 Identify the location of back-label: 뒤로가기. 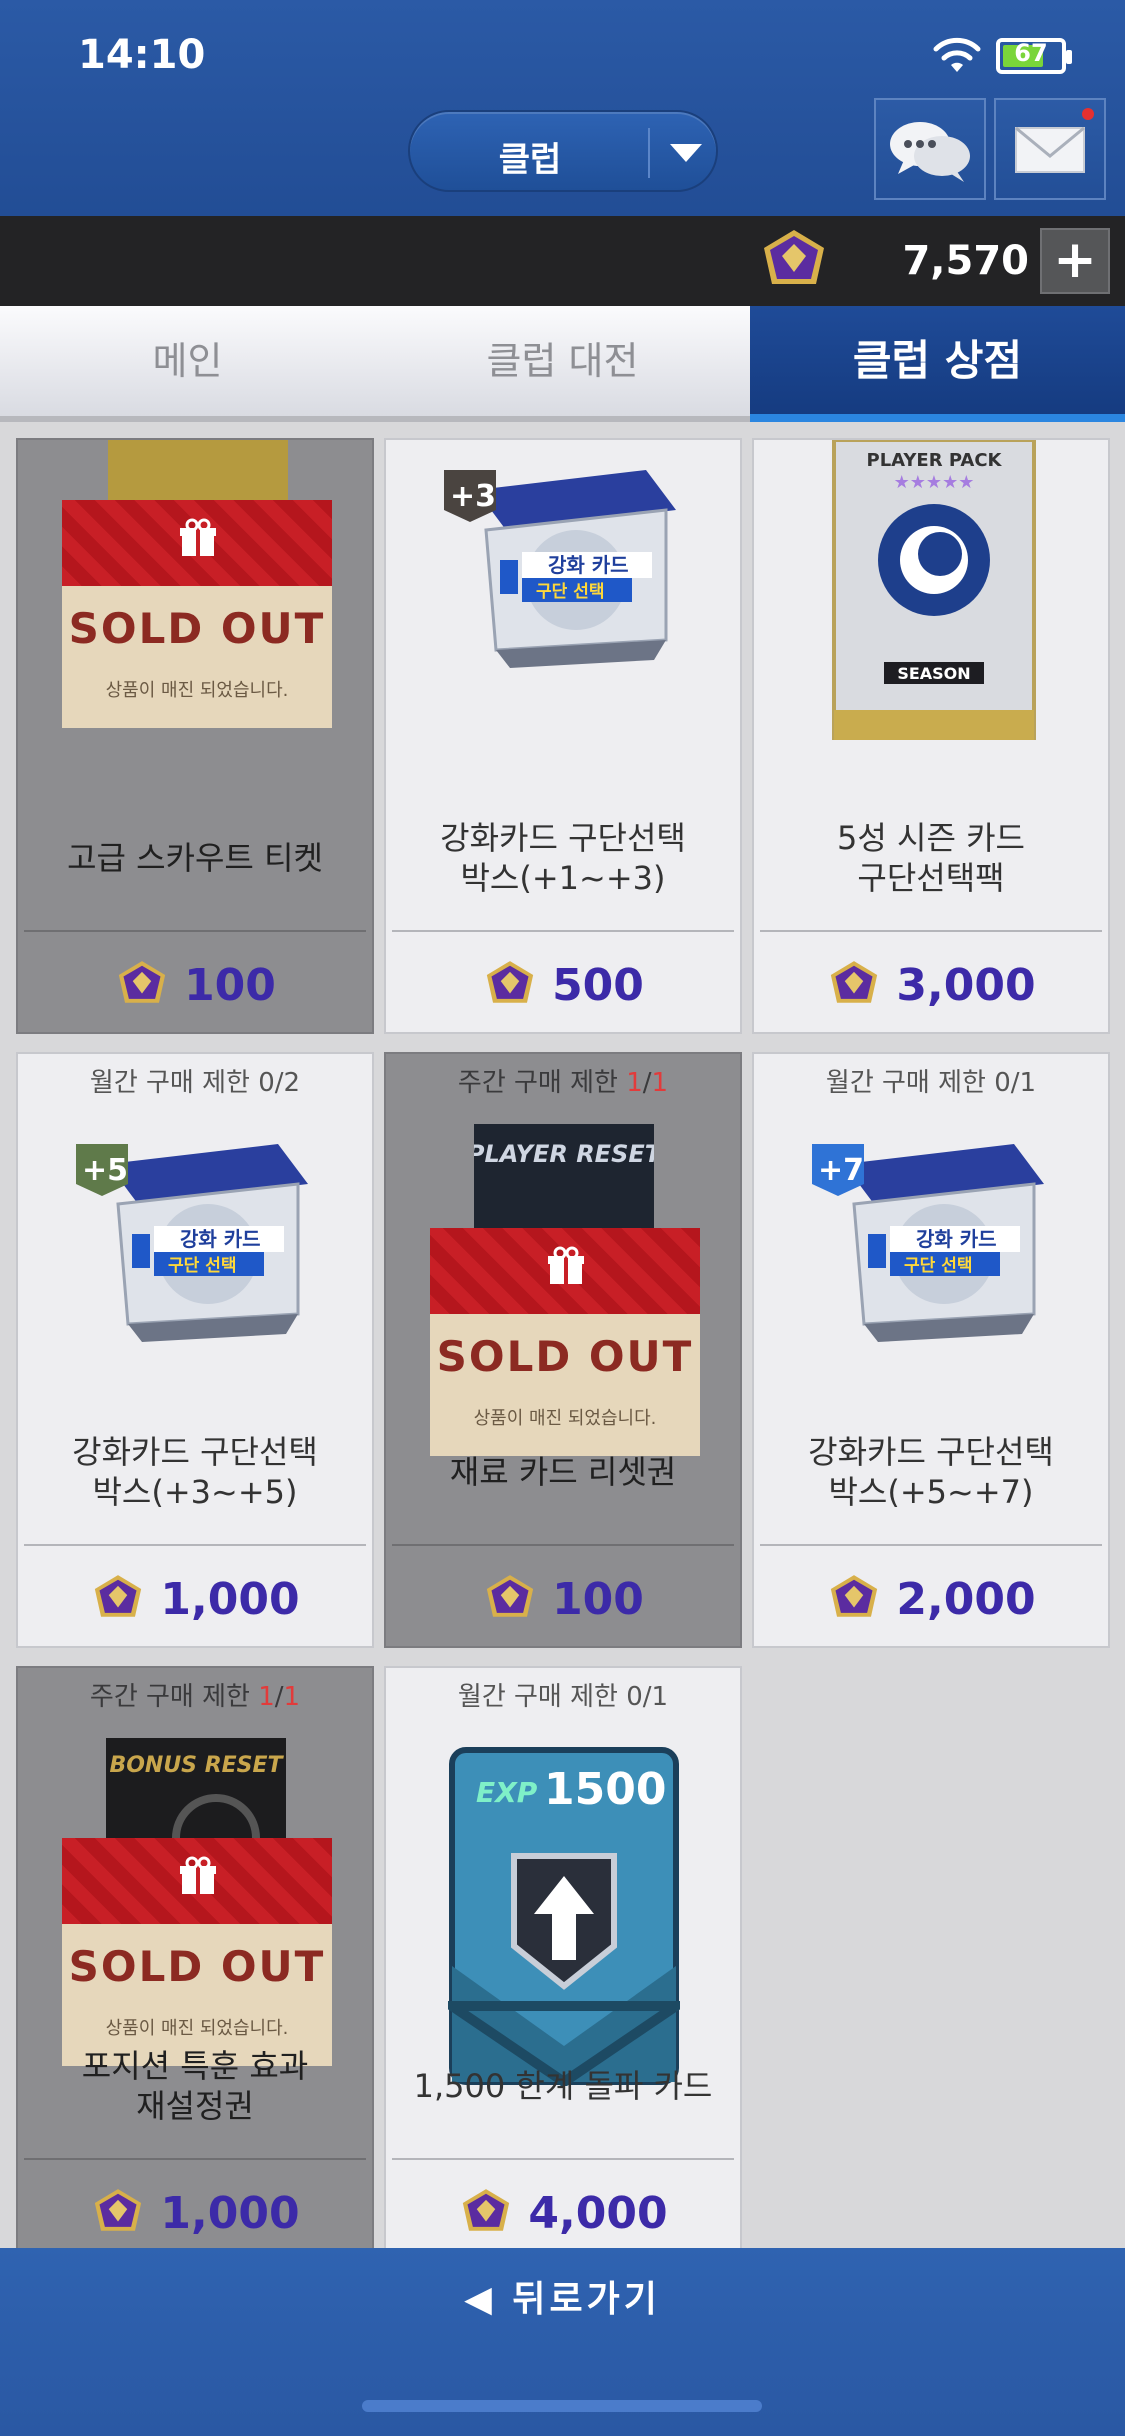
(586, 2299).